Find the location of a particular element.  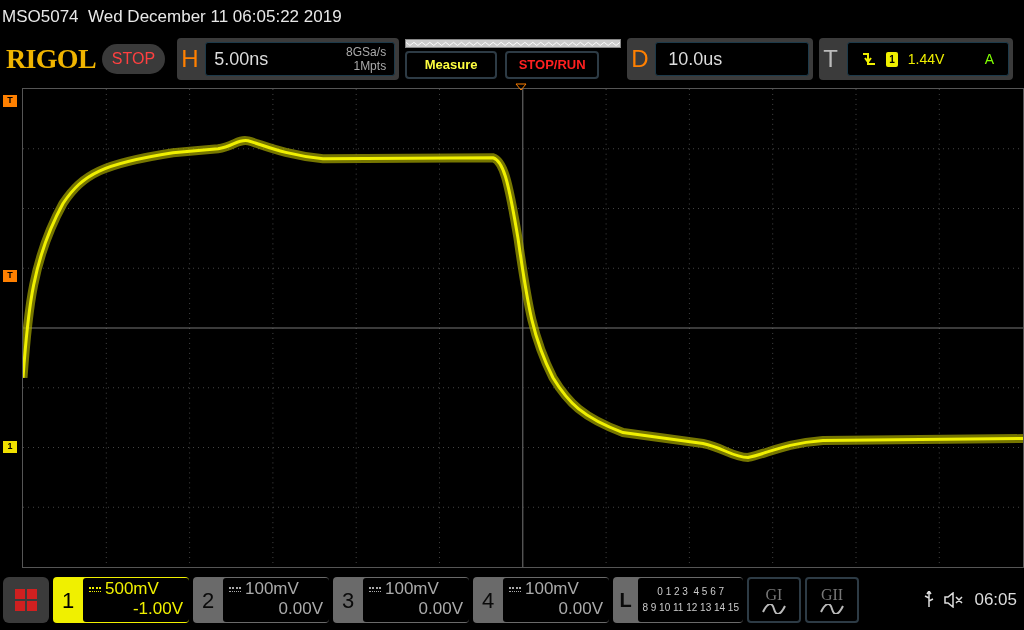

sample-rate: 8GSa/s is located at coordinates (366, 52).